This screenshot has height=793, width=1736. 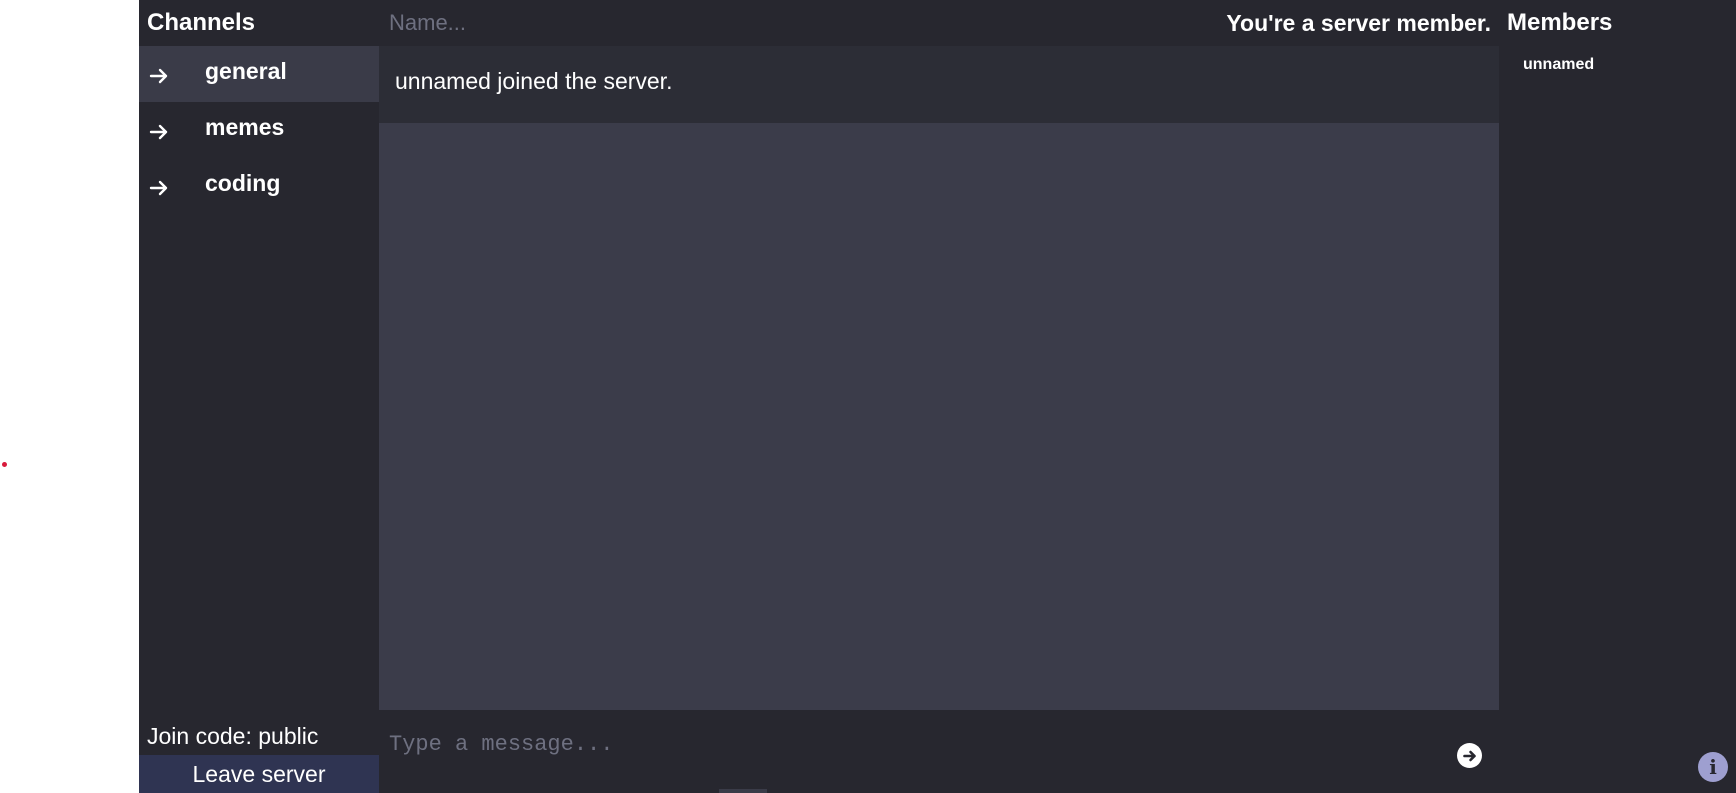 What do you see at coordinates (1617, 396) in the screenshot?
I see `members-panel: Members unnamed i` at bounding box center [1617, 396].